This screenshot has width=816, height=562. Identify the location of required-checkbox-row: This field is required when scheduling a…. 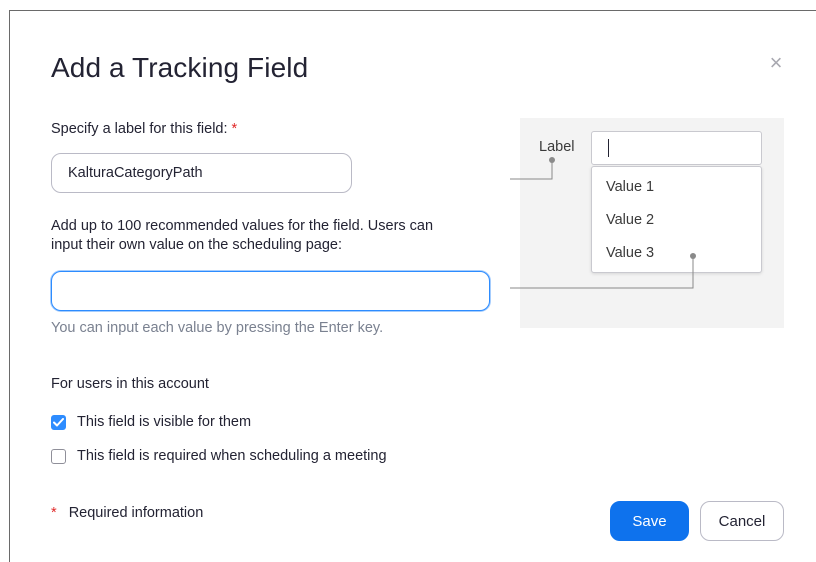
(219, 456).